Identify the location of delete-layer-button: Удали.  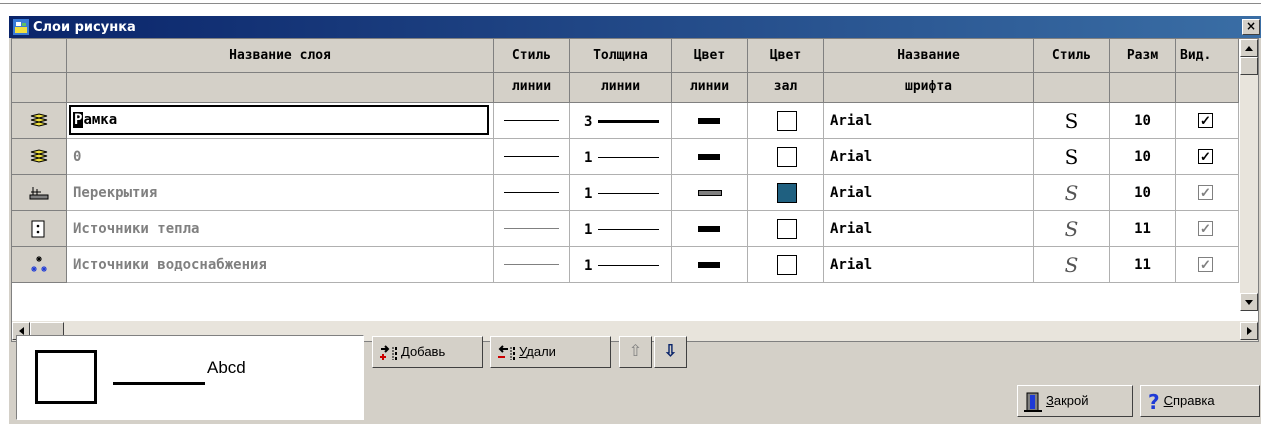
(550, 352).